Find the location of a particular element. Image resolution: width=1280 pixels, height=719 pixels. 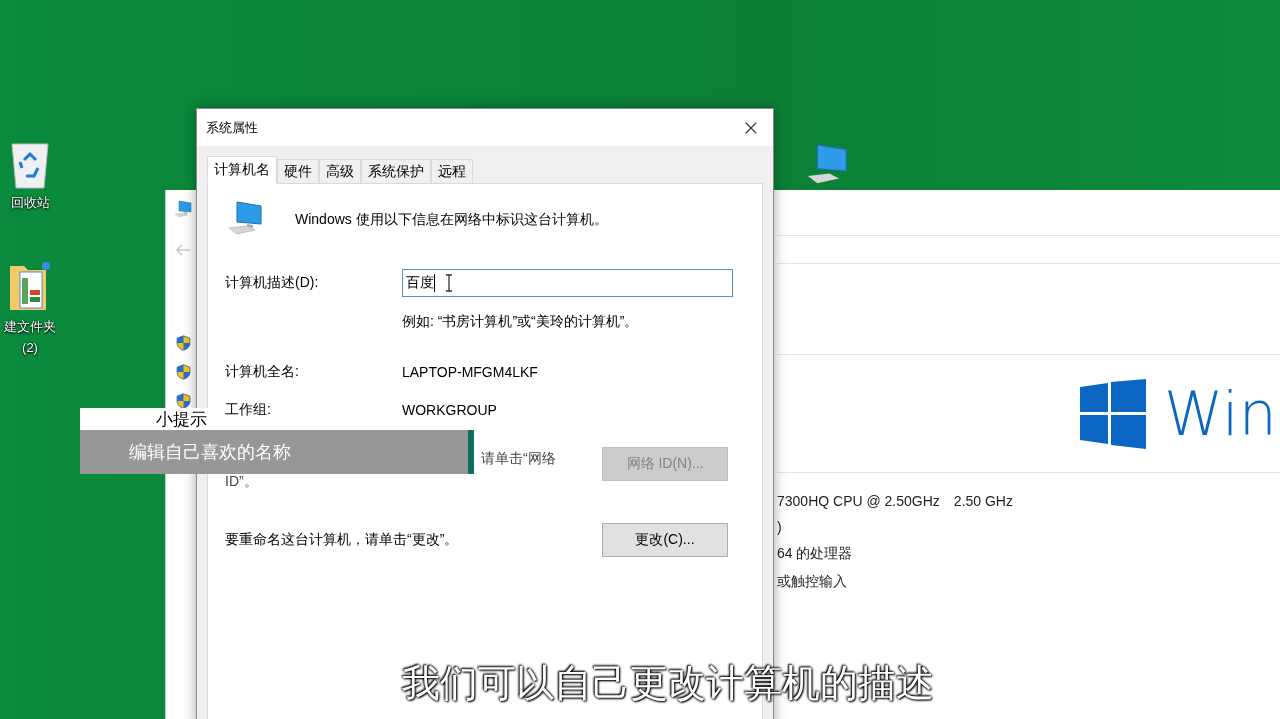

description-field: 百度 is located at coordinates (567, 283).